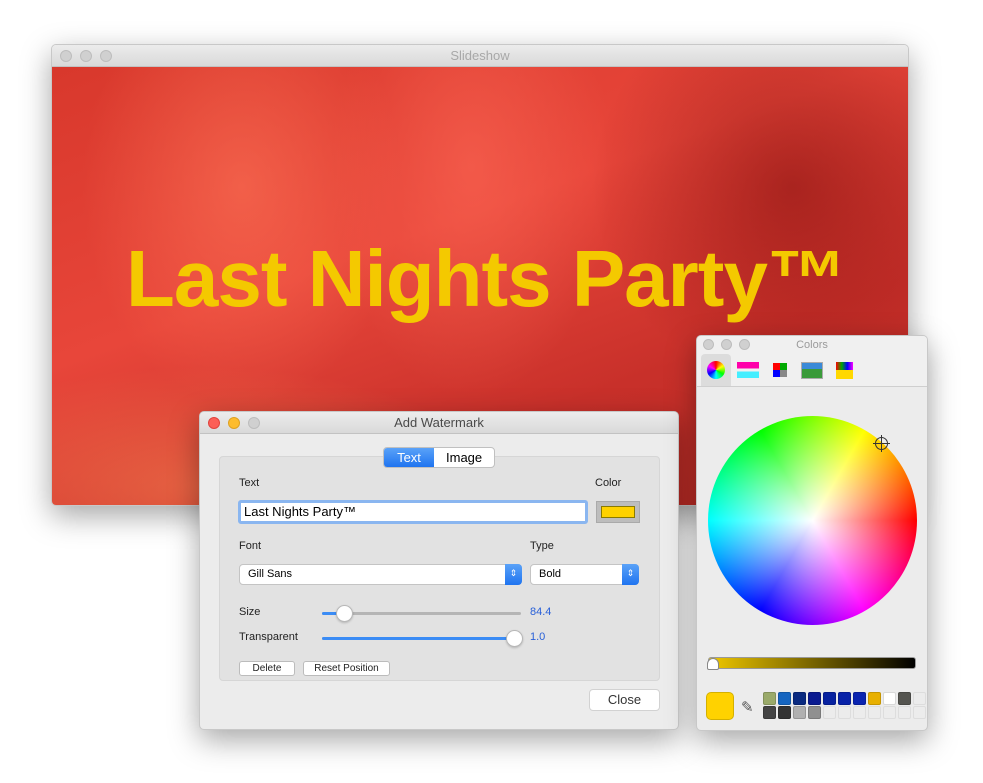 This screenshot has width=983, height=783. I want to click on tab-control: Text Image, so click(439, 457).